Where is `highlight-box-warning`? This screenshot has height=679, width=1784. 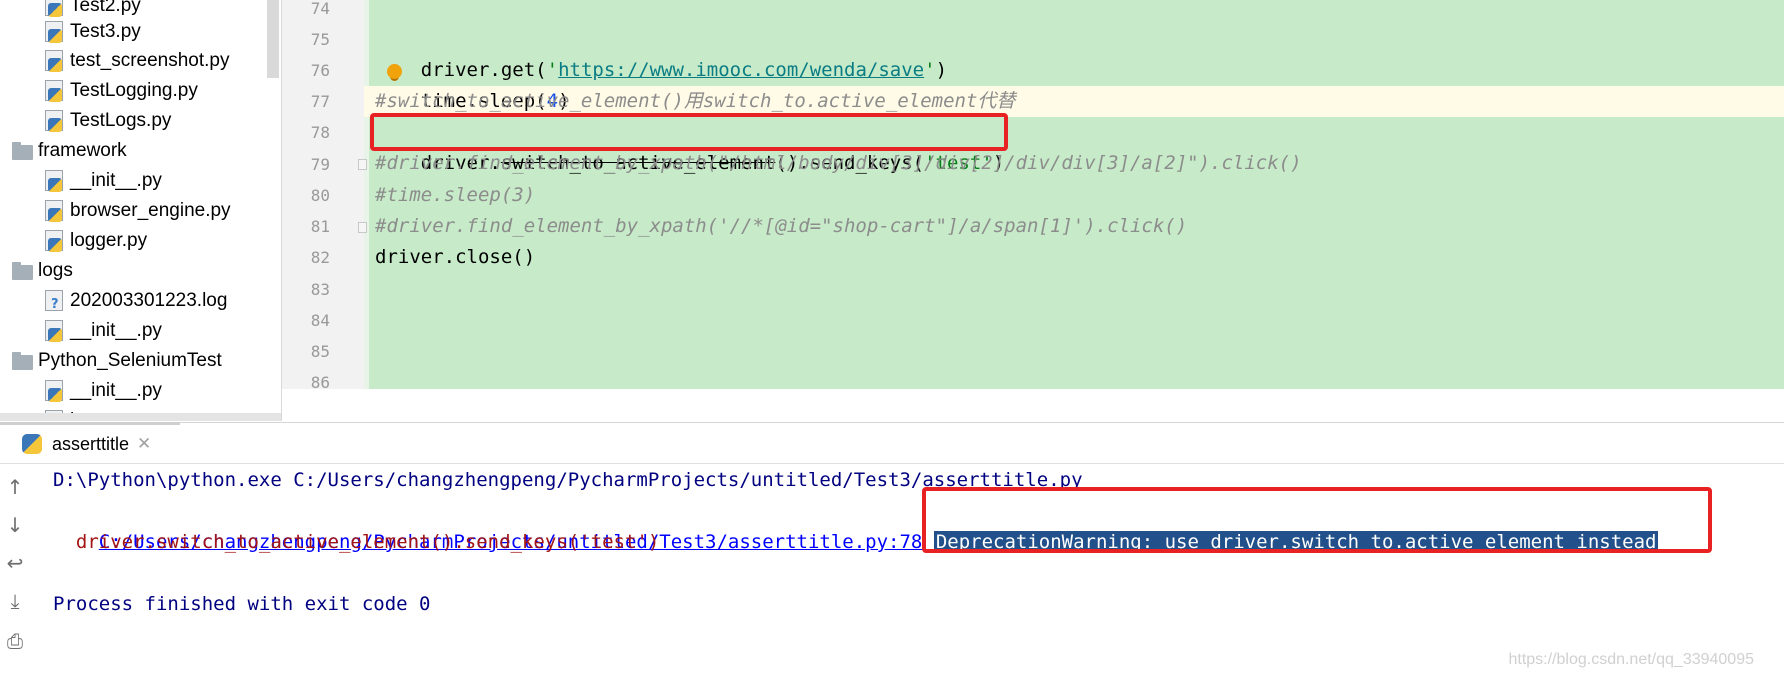
highlight-box-warning is located at coordinates (1317, 520).